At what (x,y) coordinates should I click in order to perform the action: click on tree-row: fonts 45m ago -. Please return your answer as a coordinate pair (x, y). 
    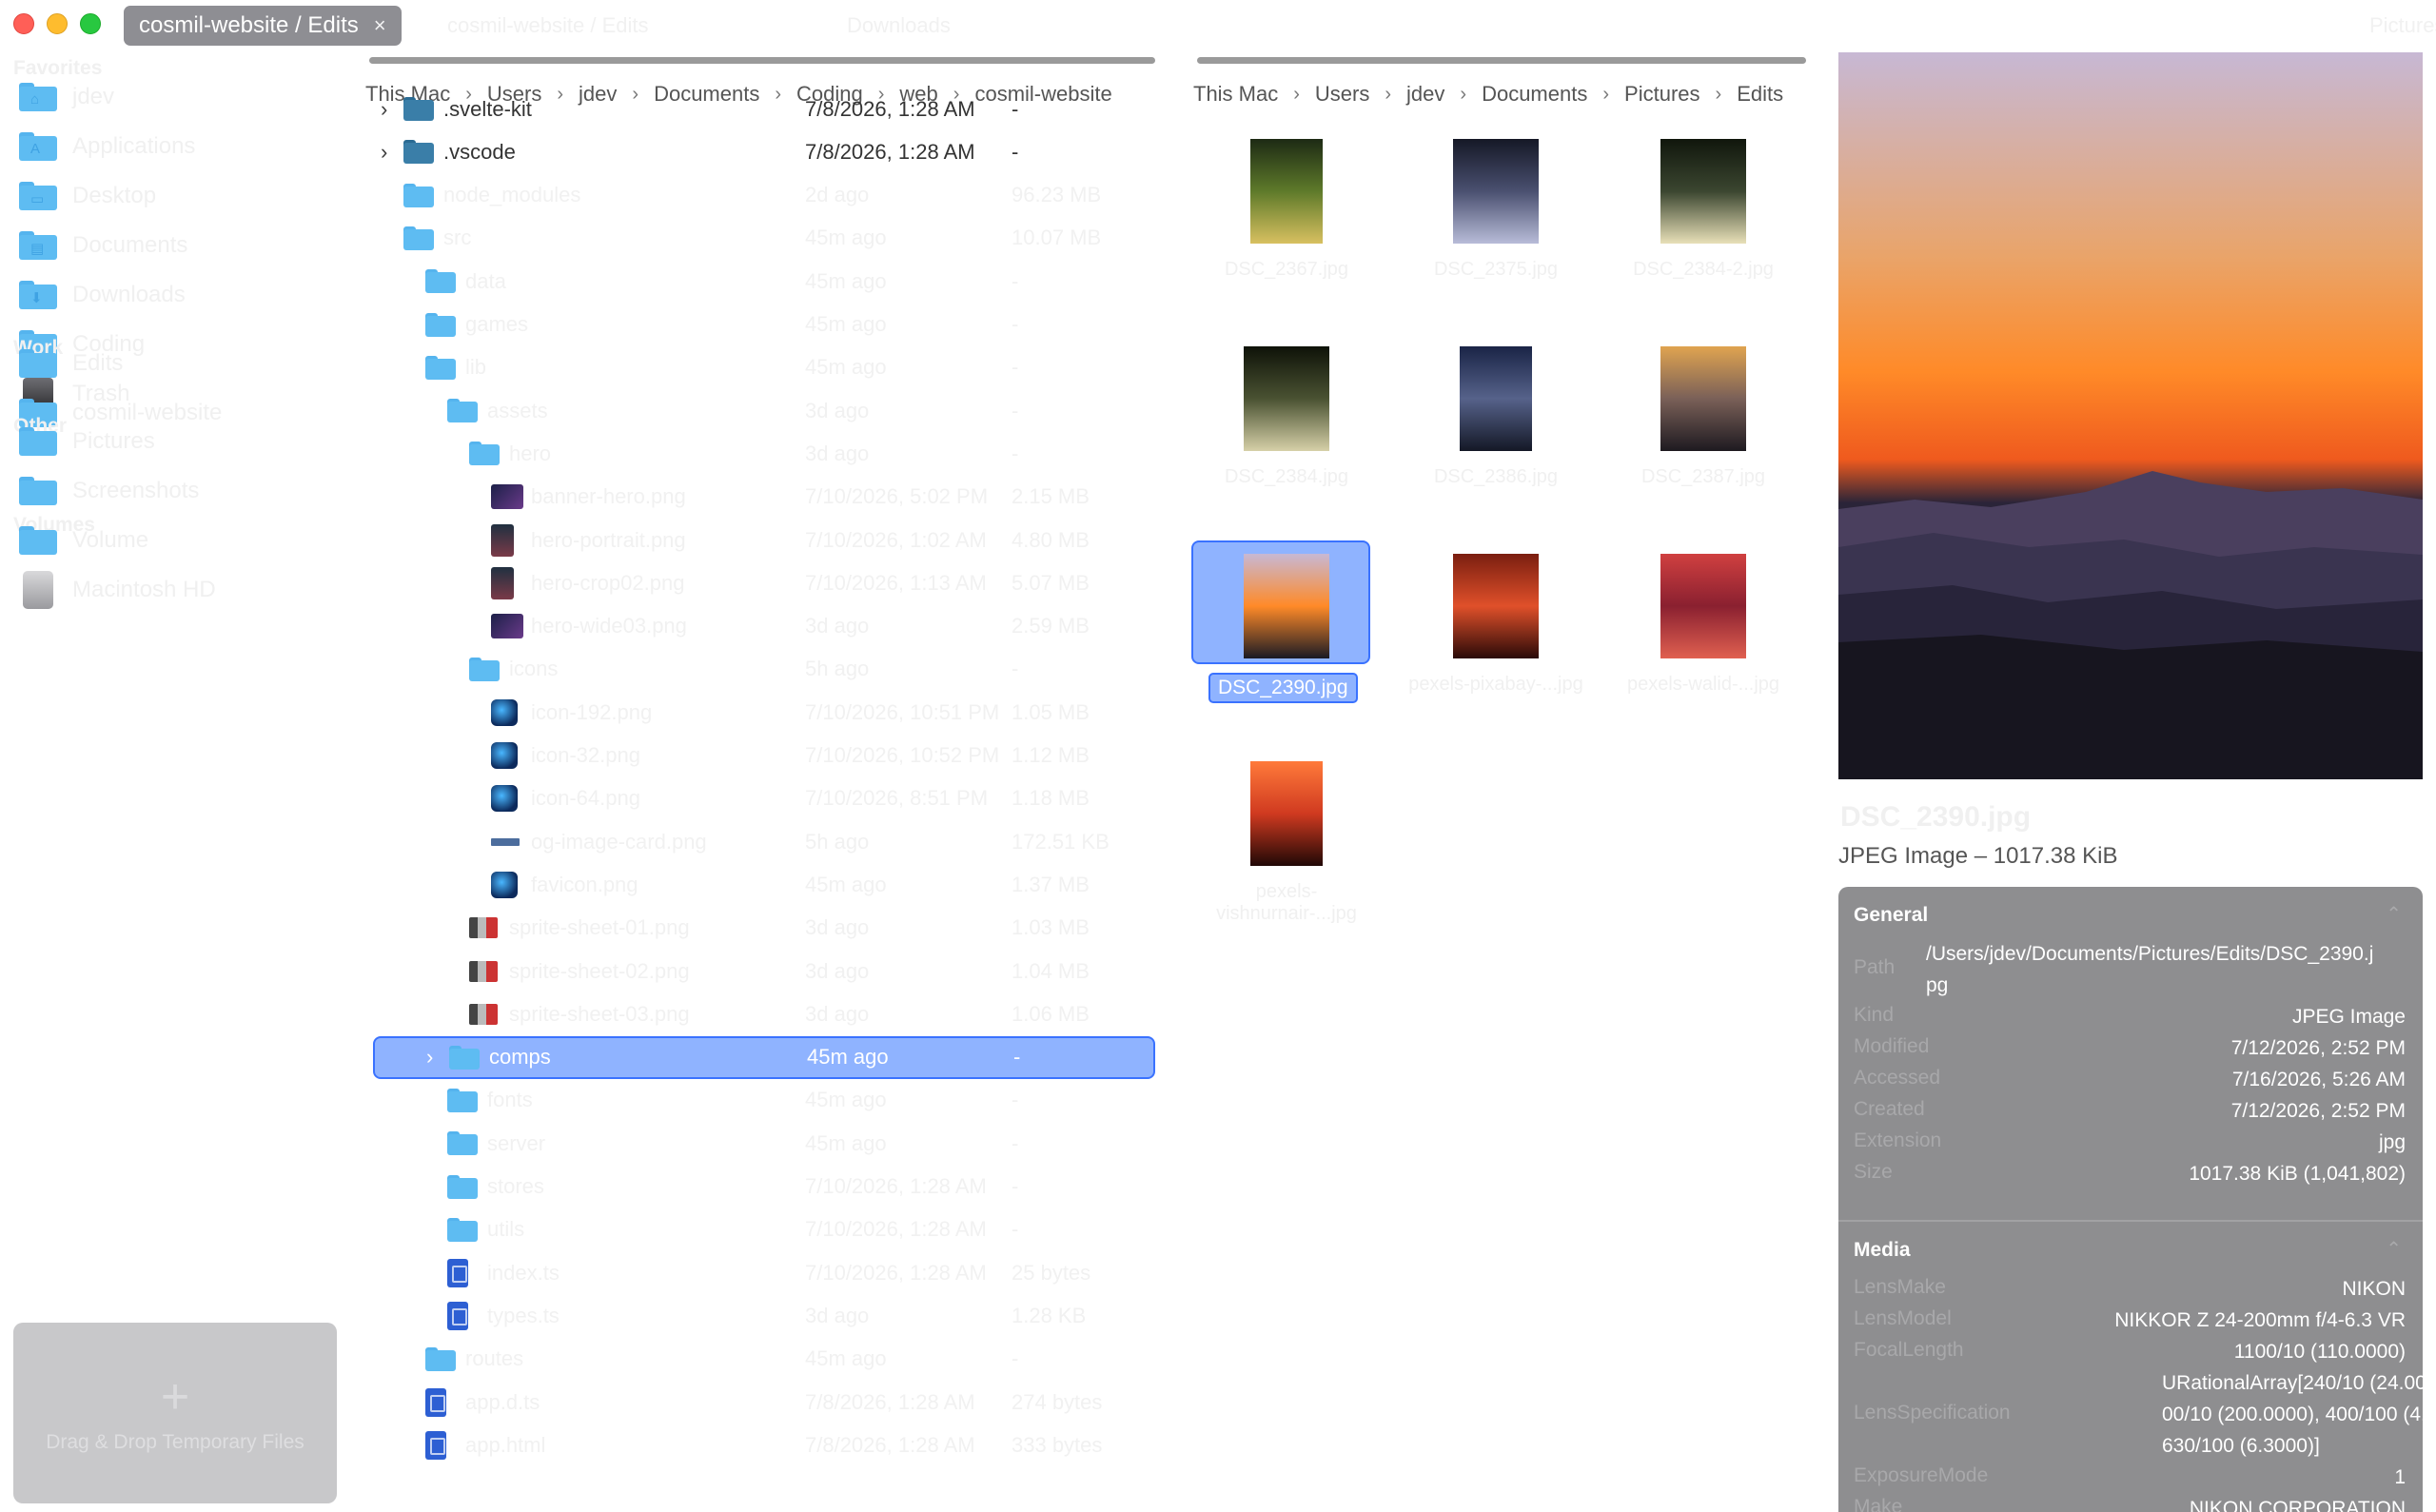
    Looking at the image, I should click on (764, 1100).